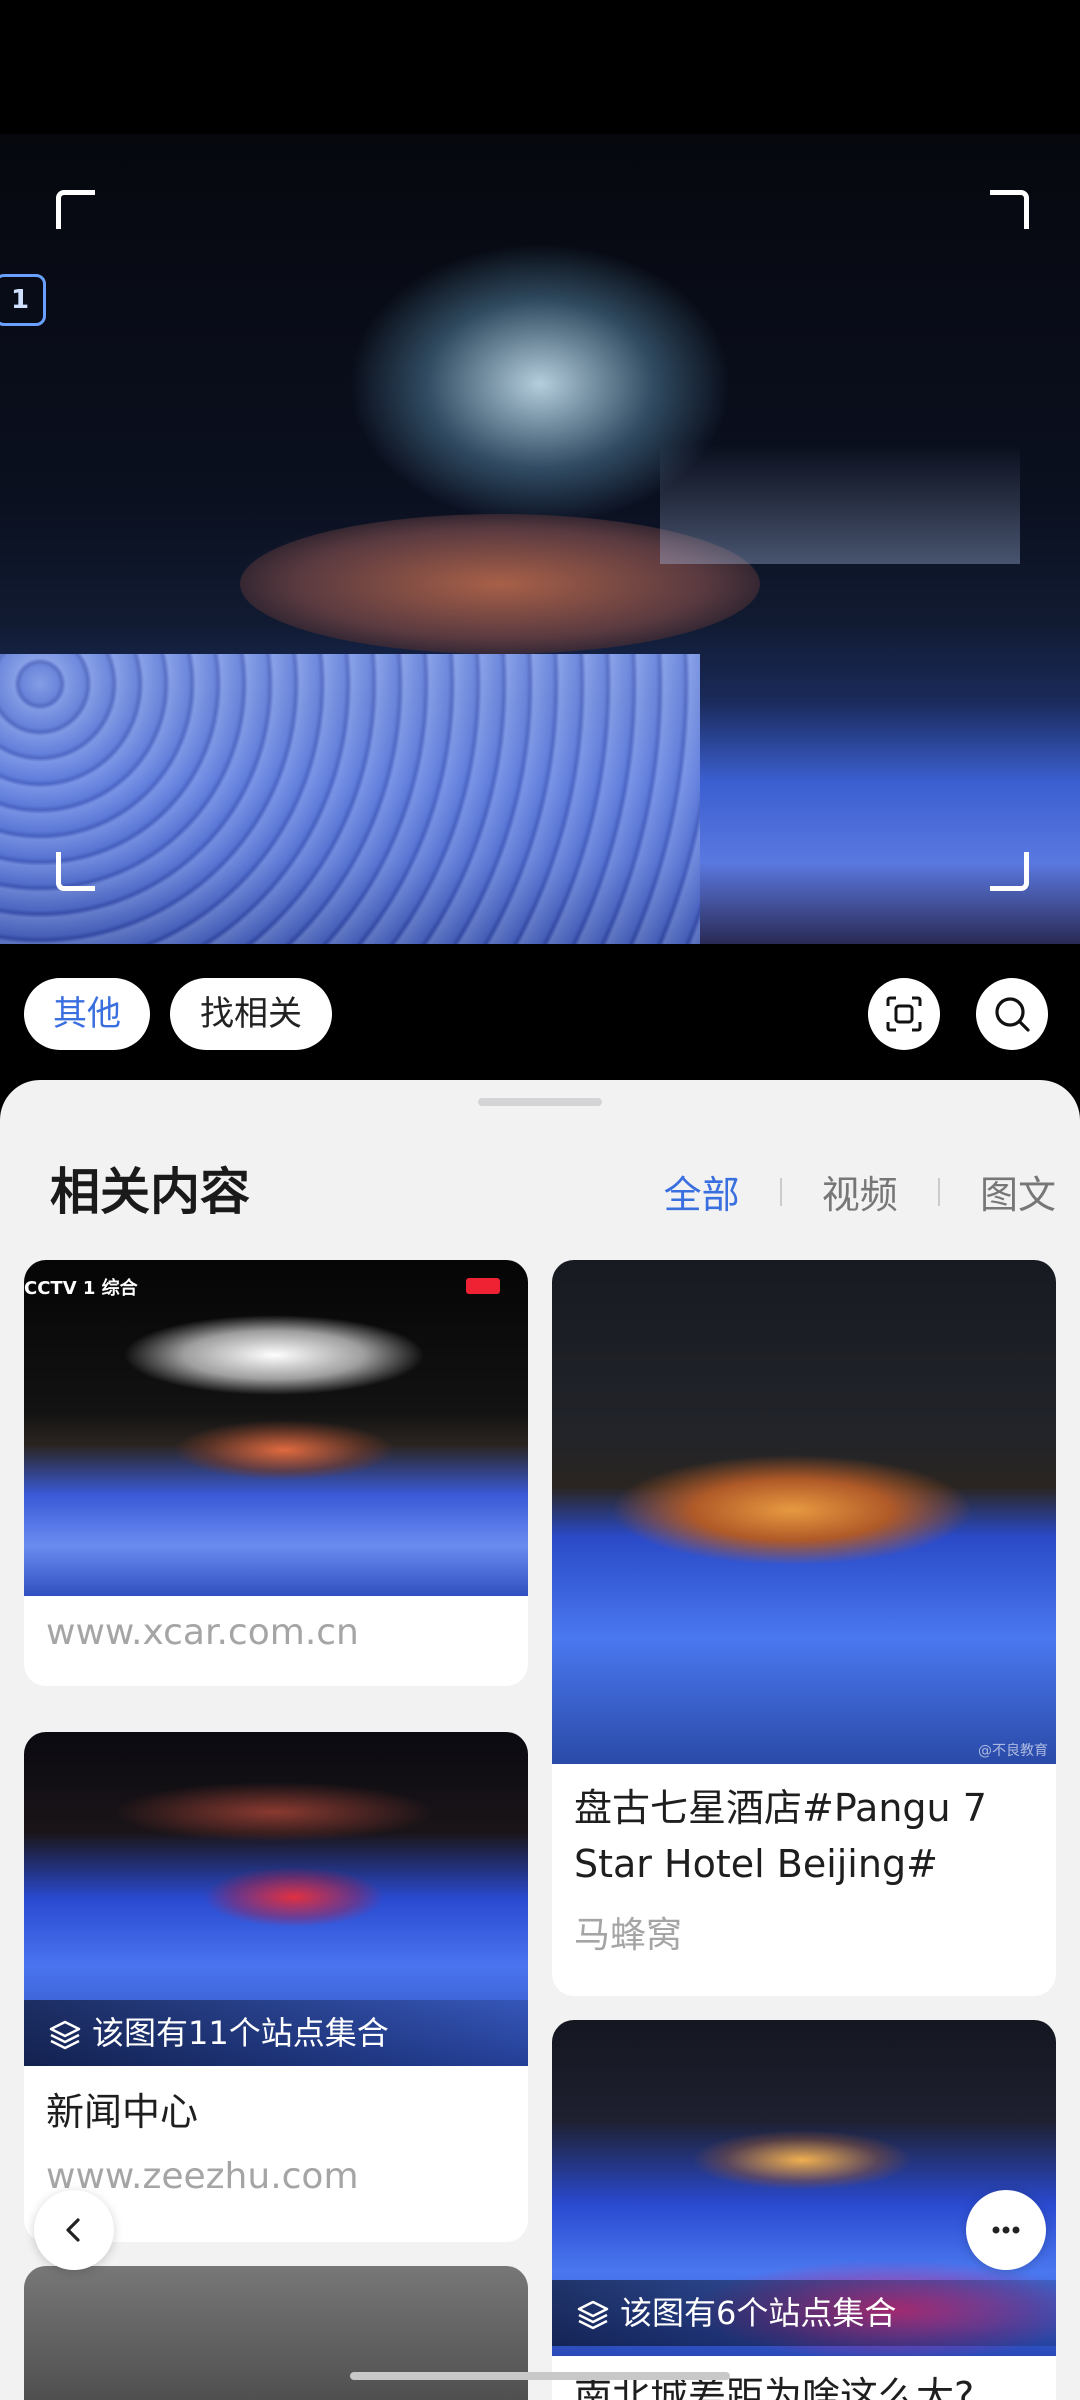 This screenshot has height=2400, width=1080. Describe the element at coordinates (150, 1192) in the screenshot. I see `sheet-title: 相关内容` at that location.